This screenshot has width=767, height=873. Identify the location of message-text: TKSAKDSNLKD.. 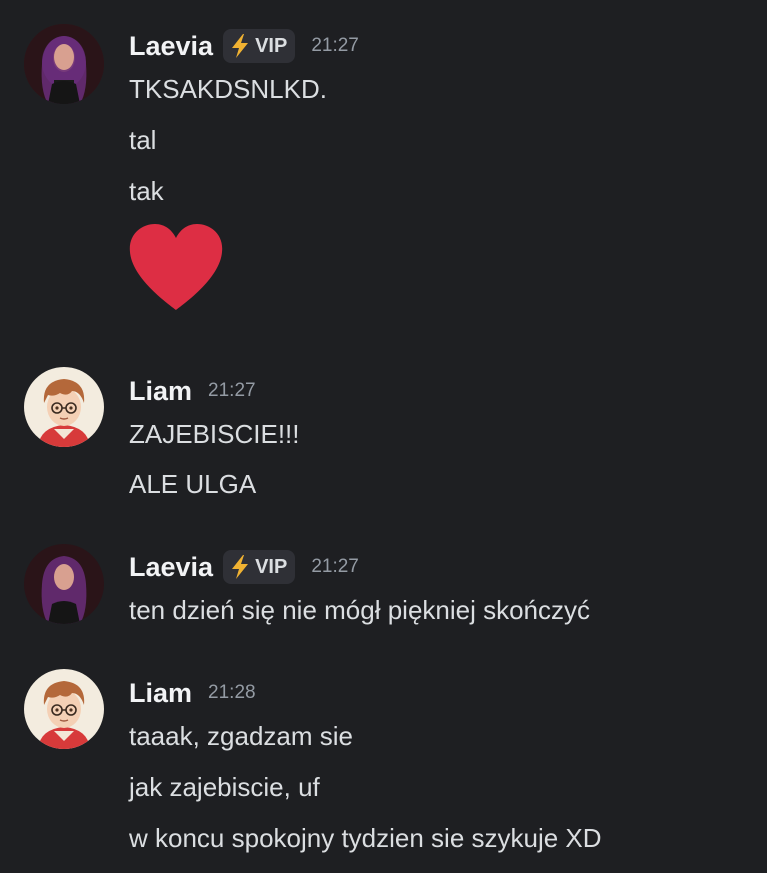
(228, 89).